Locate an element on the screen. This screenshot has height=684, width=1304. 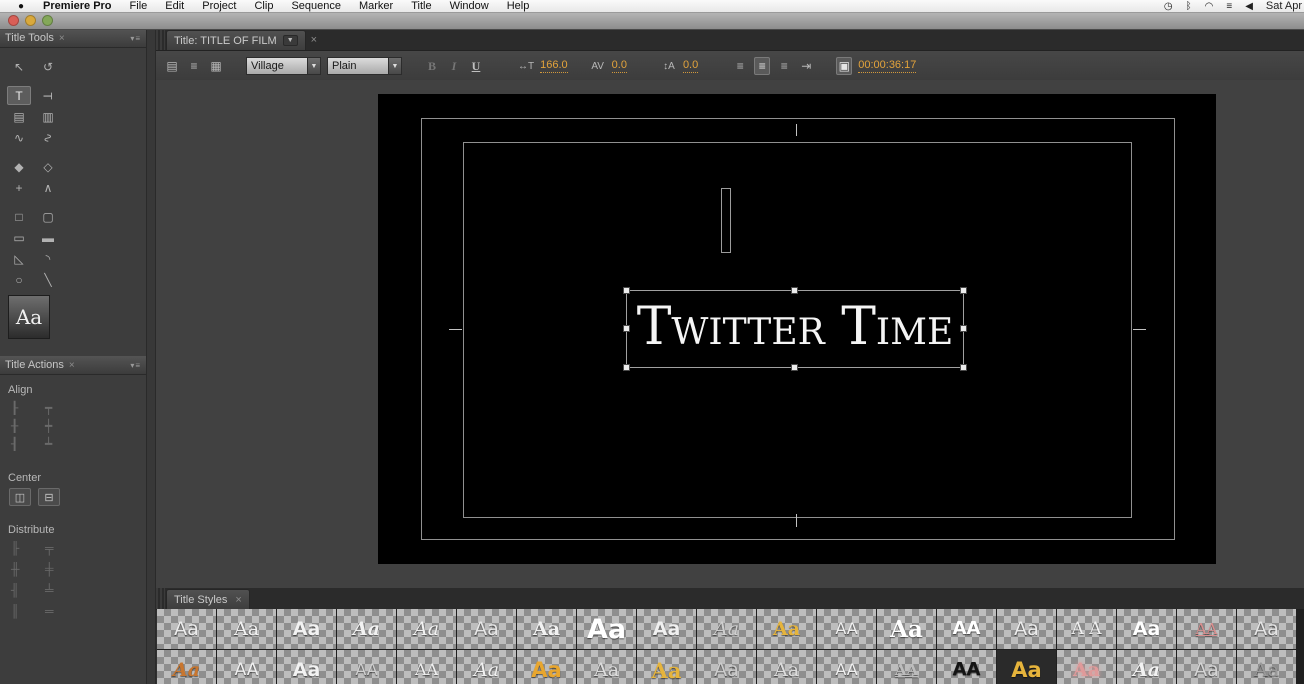
roll-crawl-options-icon: ≡ is located at coordinates (194, 66).